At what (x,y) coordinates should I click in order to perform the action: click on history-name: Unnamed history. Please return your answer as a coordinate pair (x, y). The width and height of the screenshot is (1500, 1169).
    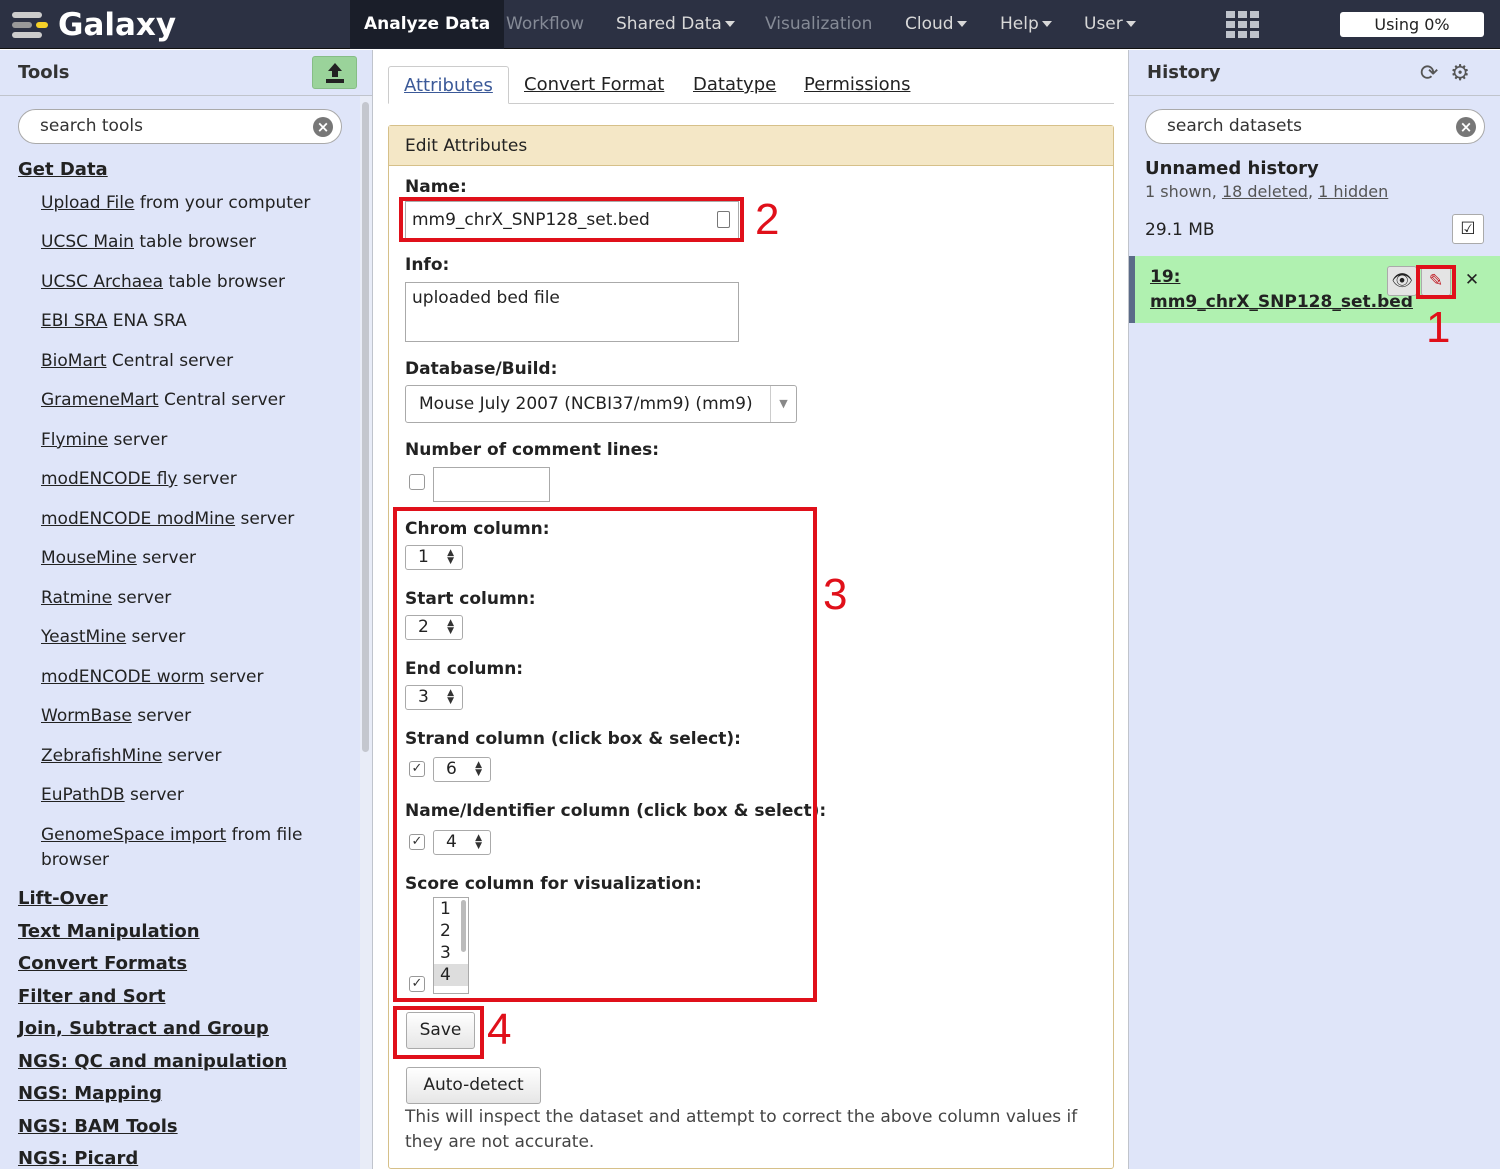
    Looking at the image, I should click on (1232, 168).